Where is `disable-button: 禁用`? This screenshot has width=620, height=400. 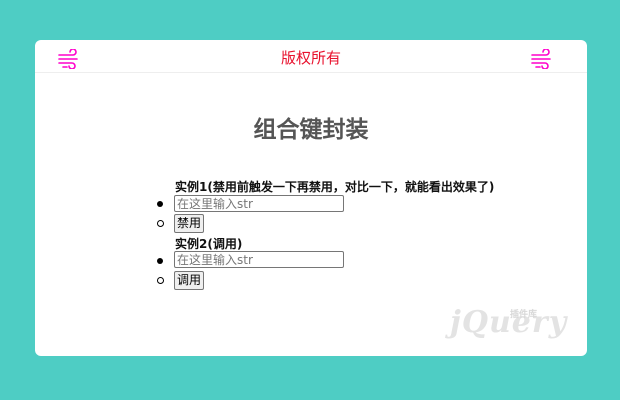 disable-button: 禁用 is located at coordinates (189, 223).